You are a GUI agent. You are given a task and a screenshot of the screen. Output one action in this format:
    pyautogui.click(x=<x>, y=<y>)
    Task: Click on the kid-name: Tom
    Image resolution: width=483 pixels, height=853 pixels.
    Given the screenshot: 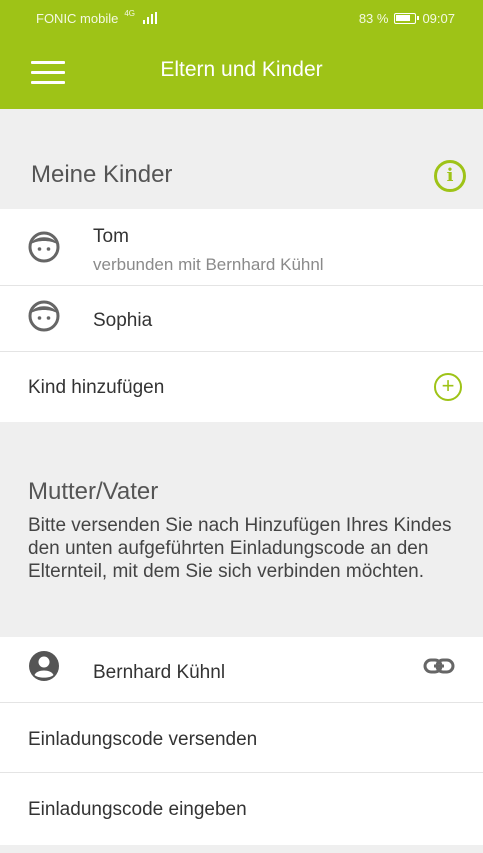 What is the action you would take?
    pyautogui.click(x=111, y=236)
    